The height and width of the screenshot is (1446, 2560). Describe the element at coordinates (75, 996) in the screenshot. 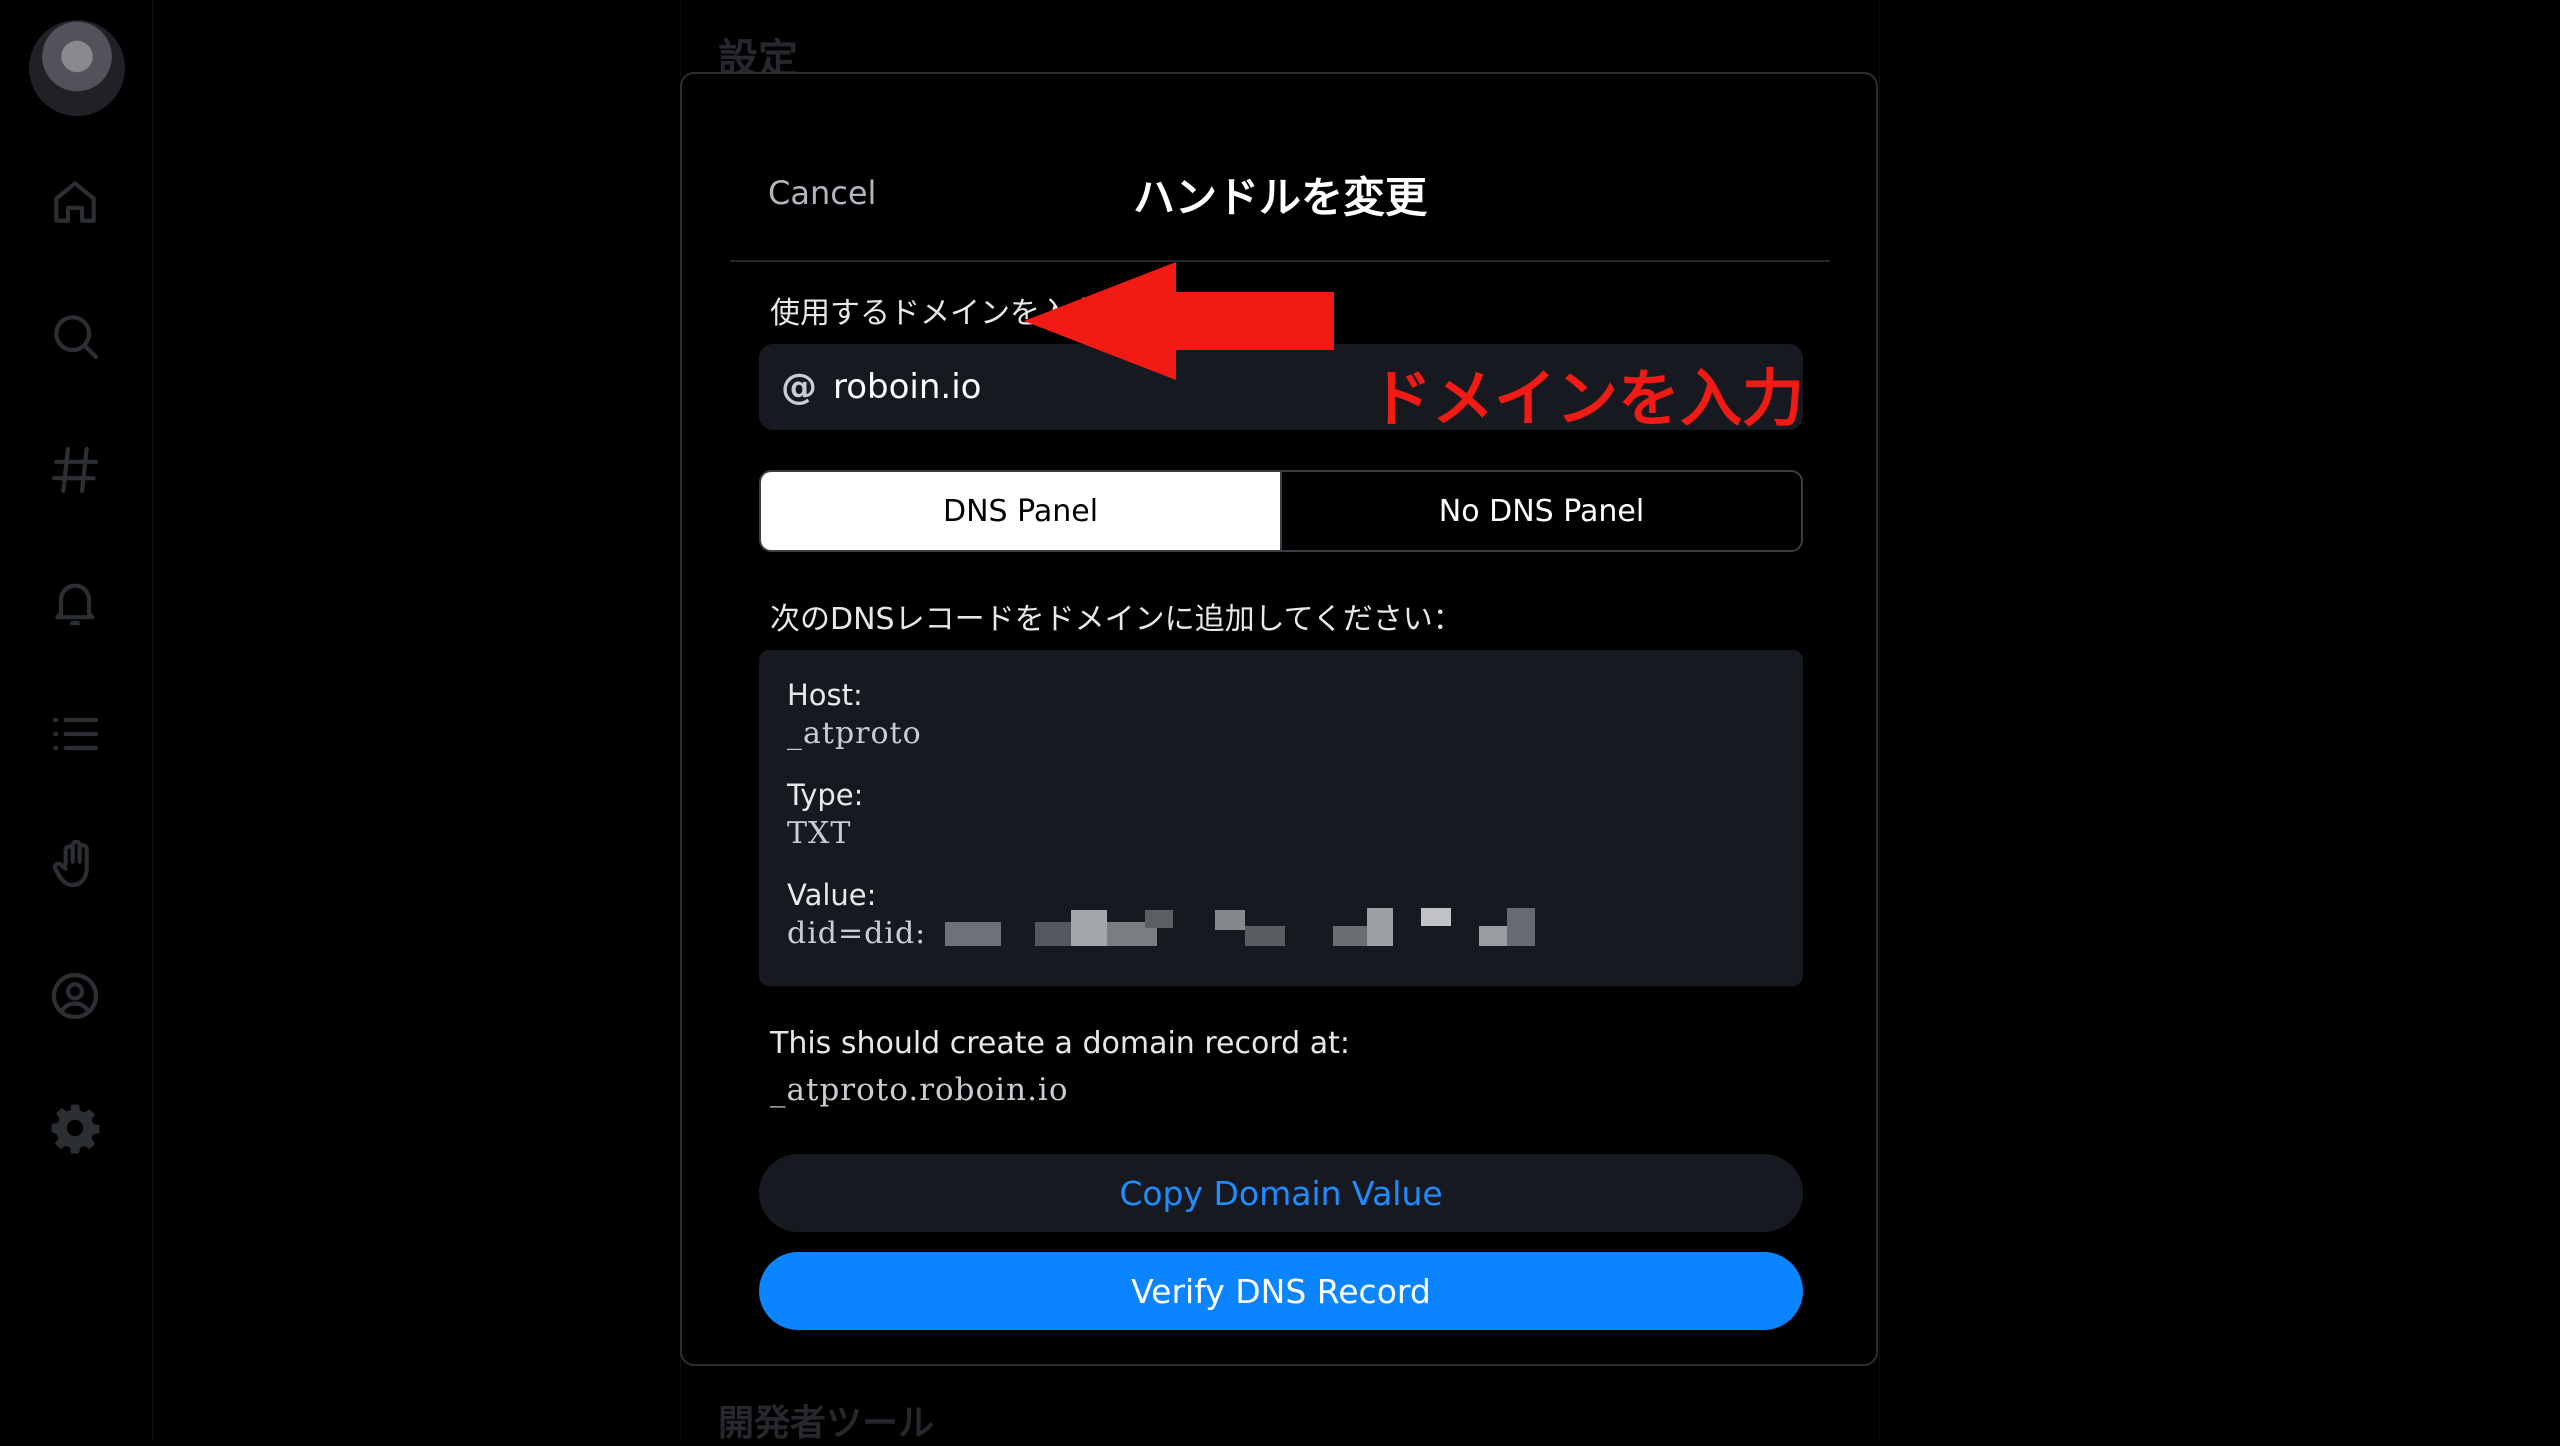

I see `profile-icon` at that location.